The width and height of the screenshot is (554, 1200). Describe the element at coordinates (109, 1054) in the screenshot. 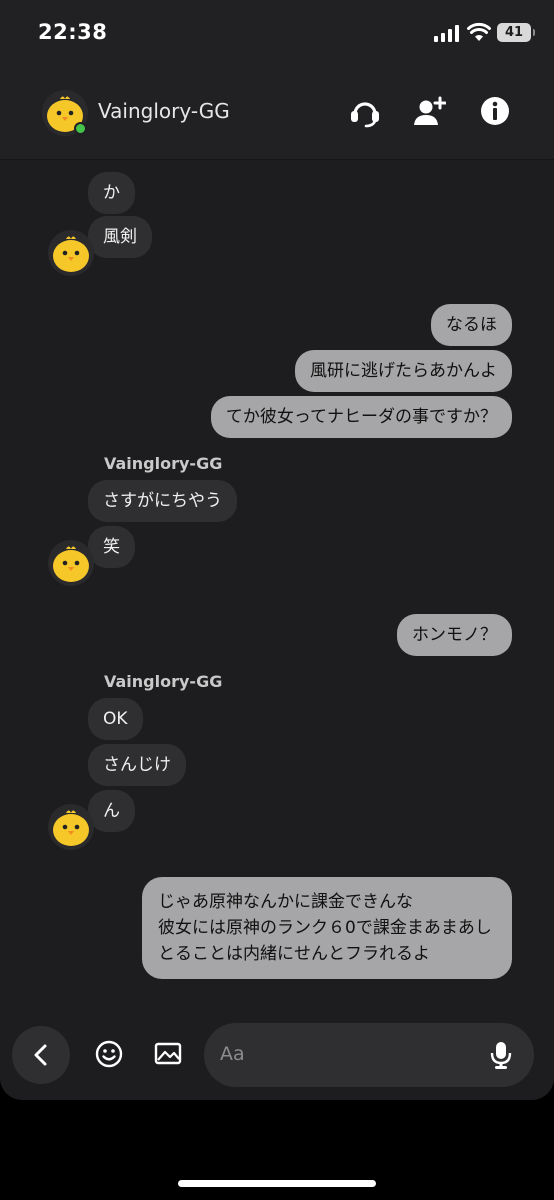

I see `emoji-icon` at that location.